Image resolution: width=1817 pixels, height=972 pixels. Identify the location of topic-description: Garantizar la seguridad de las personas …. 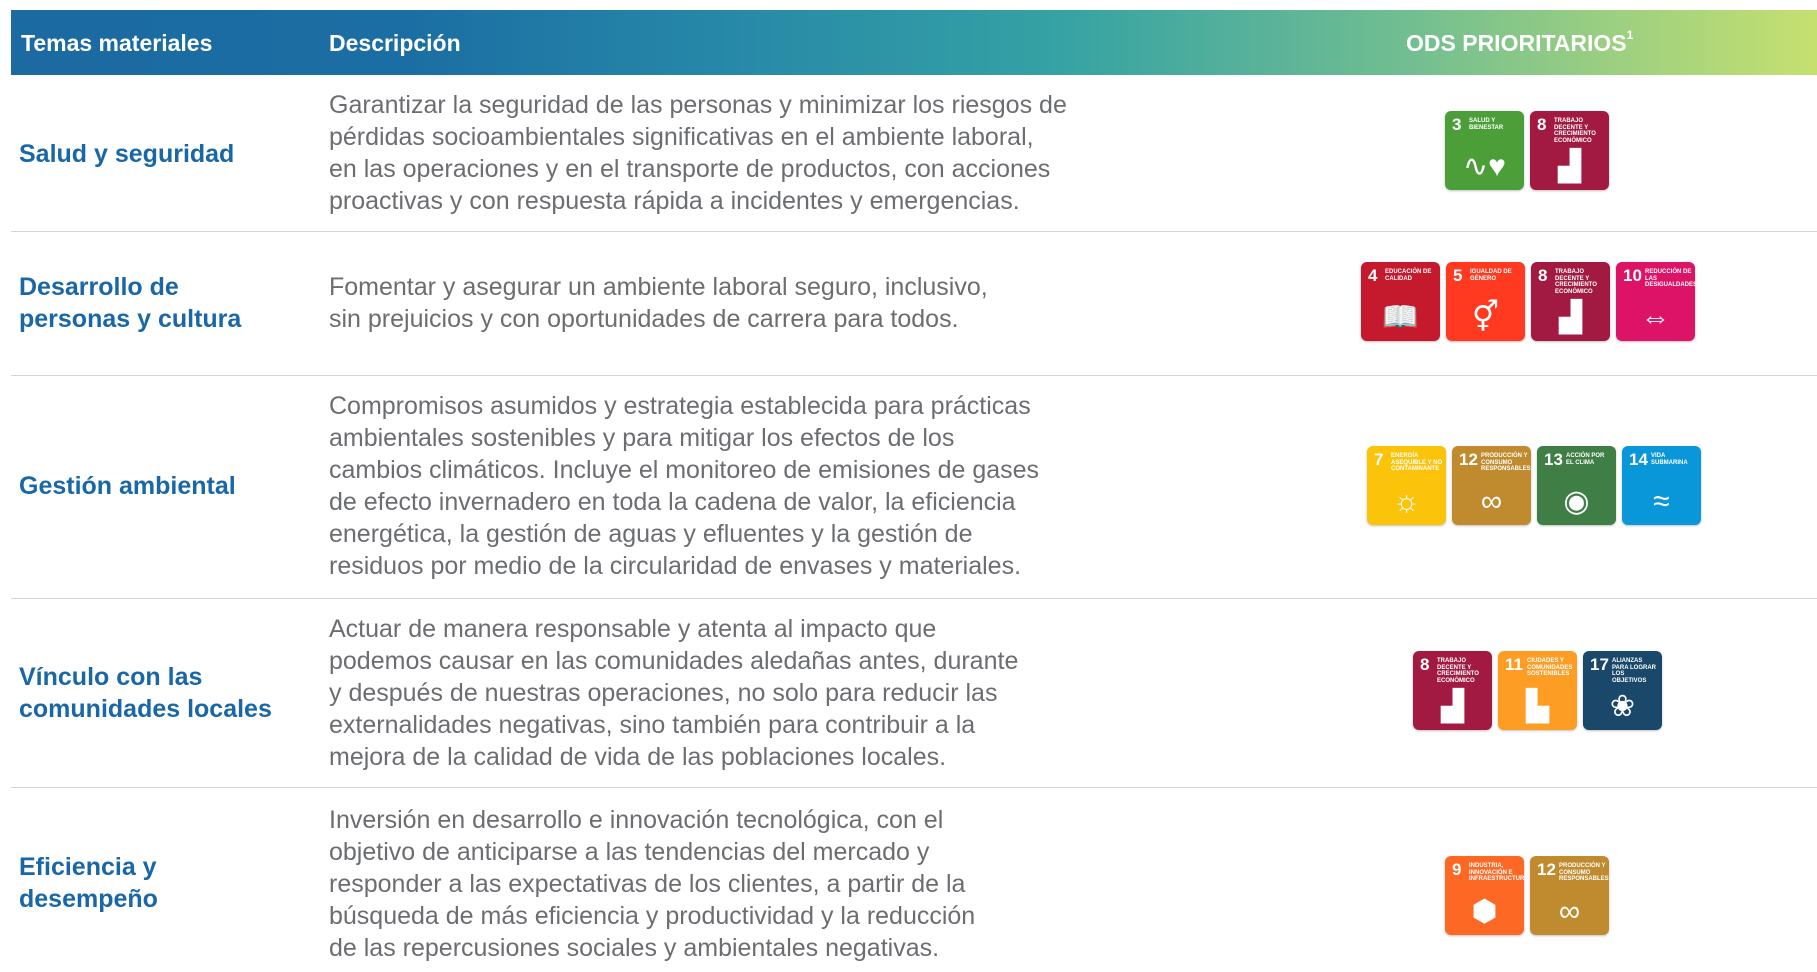
(764, 153).